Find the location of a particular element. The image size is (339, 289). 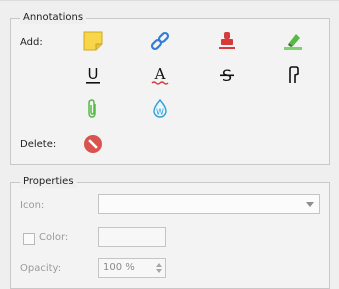

strikeout-icon: S is located at coordinates (227, 75).